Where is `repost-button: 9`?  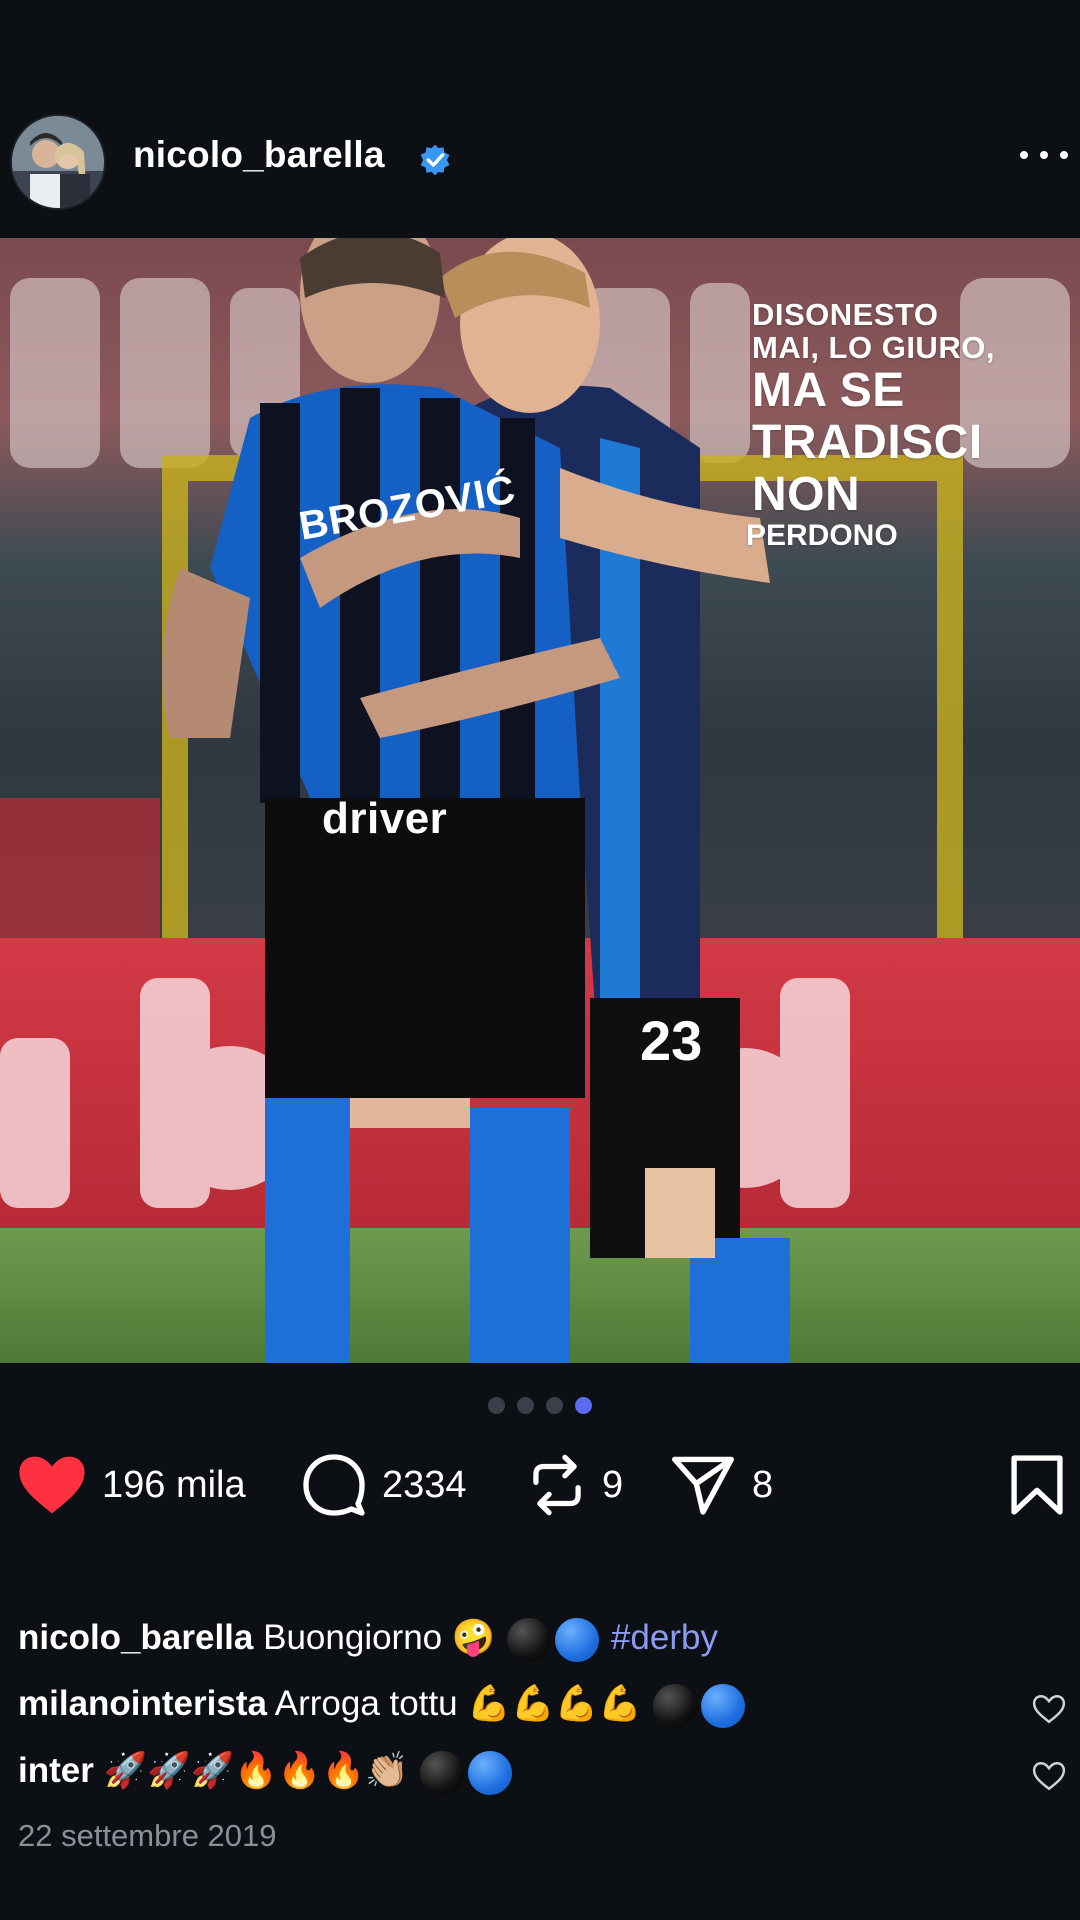 repost-button: 9 is located at coordinates (575, 1485).